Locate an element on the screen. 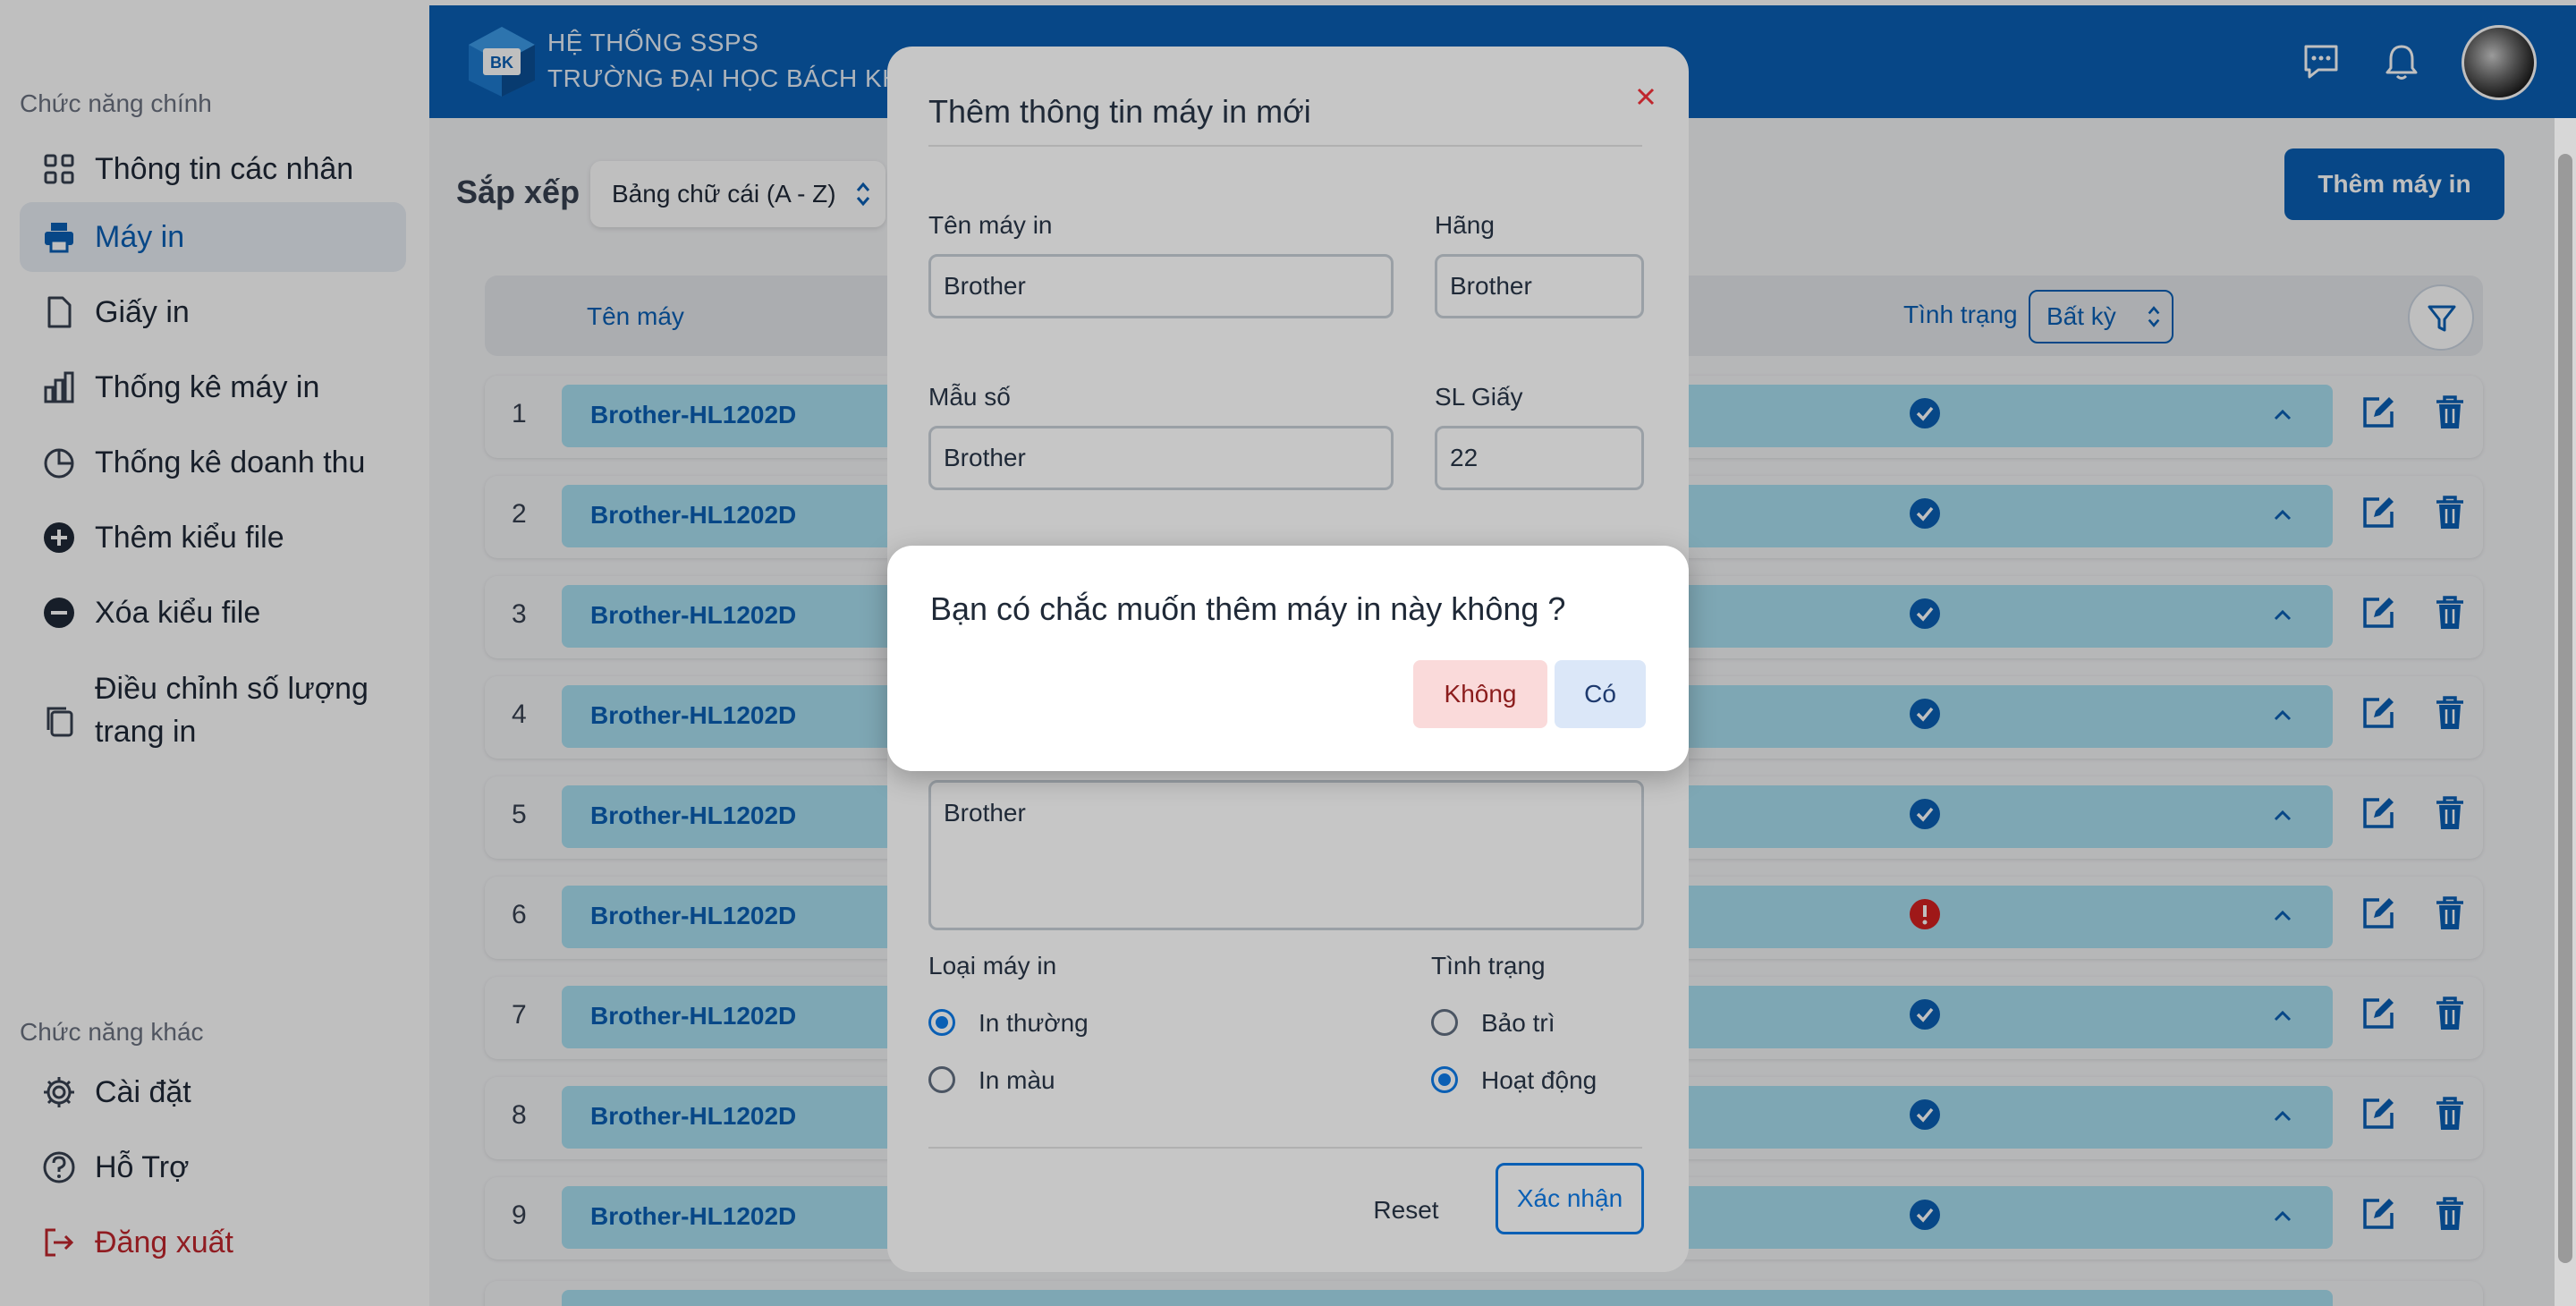 The image size is (2576, 1306). paper-count-label: SL Giấy is located at coordinates (1479, 397).